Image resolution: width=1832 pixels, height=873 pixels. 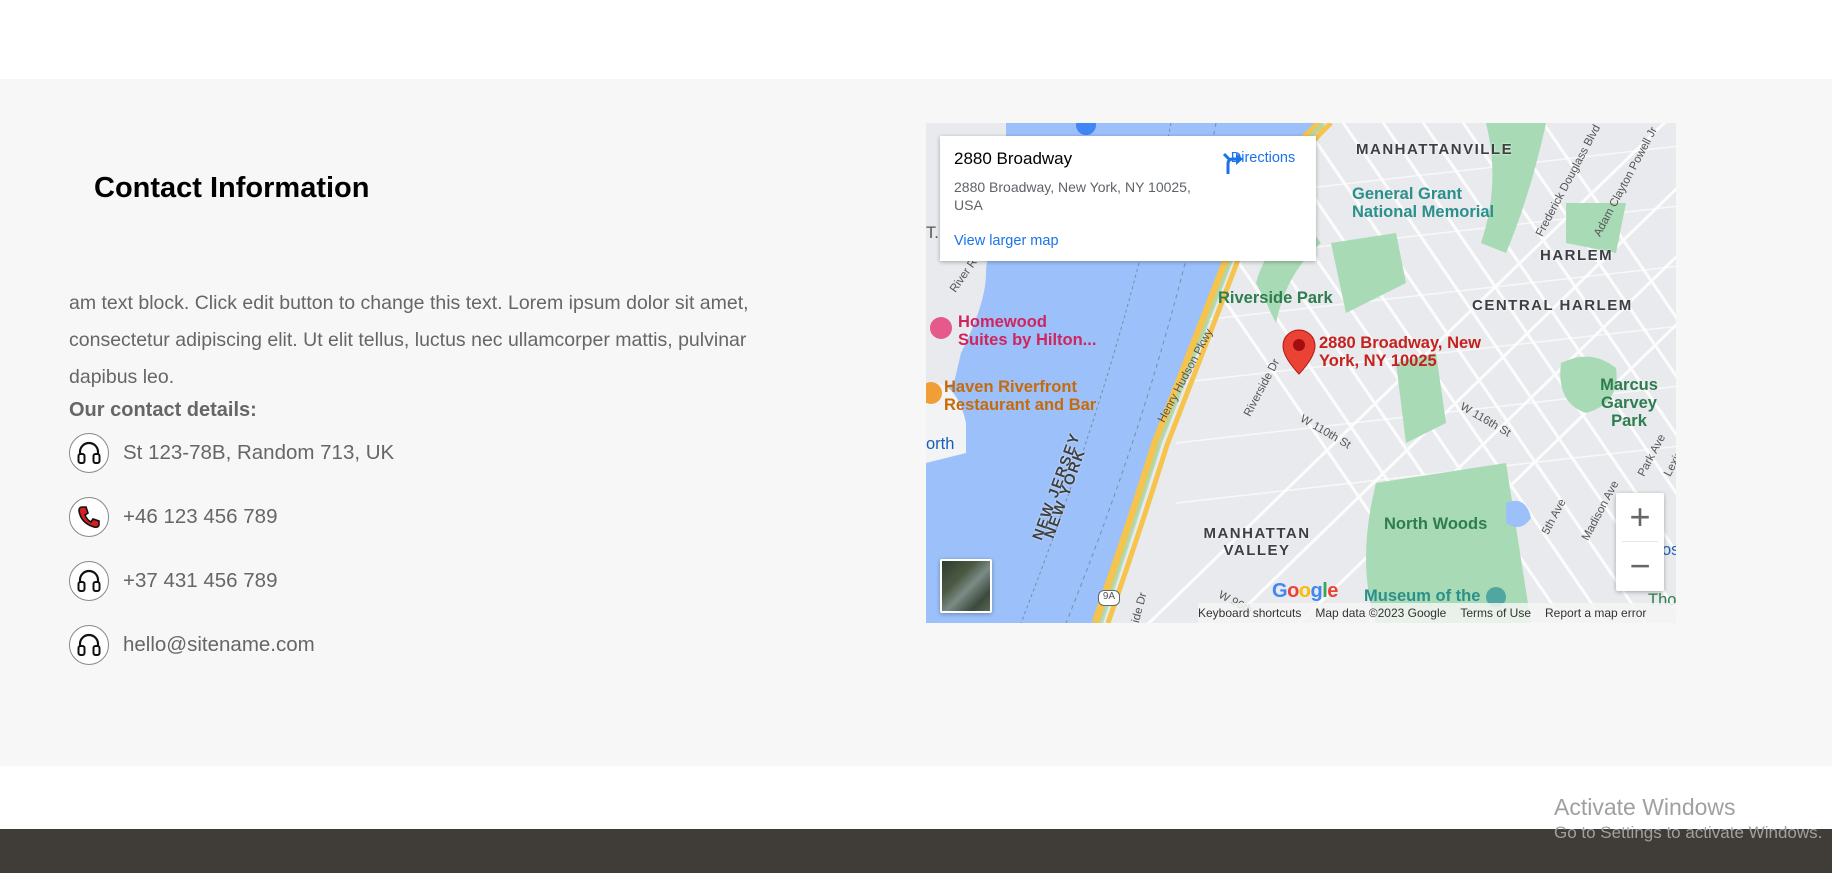 What do you see at coordinates (1249, 613) in the screenshot?
I see `keyboard-shortcuts-link: Keyboard shortcuts` at bounding box center [1249, 613].